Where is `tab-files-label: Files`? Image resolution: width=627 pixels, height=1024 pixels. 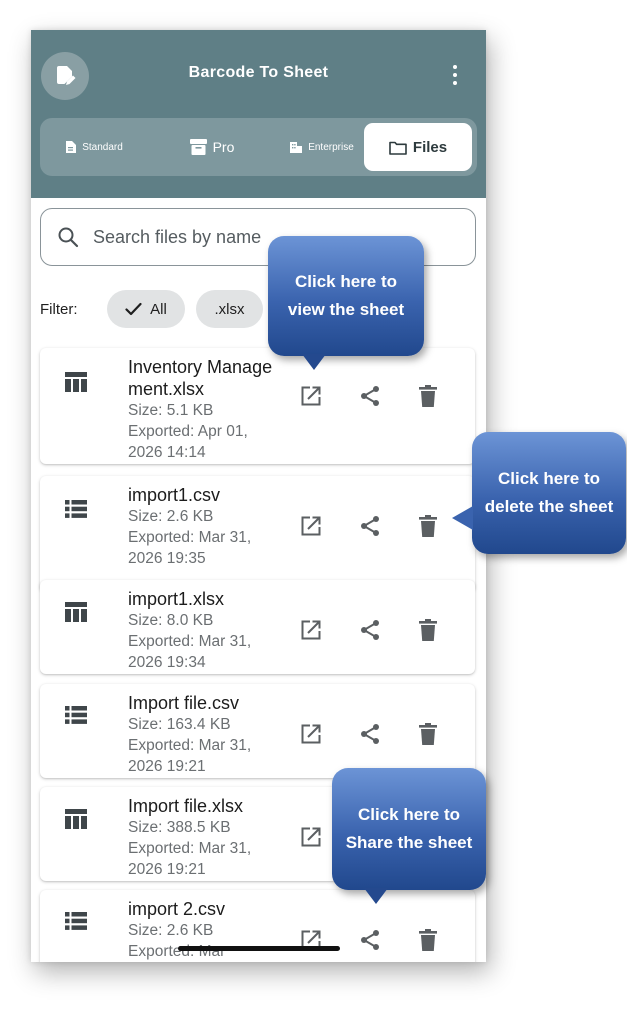 tab-files-label: Files is located at coordinates (430, 147).